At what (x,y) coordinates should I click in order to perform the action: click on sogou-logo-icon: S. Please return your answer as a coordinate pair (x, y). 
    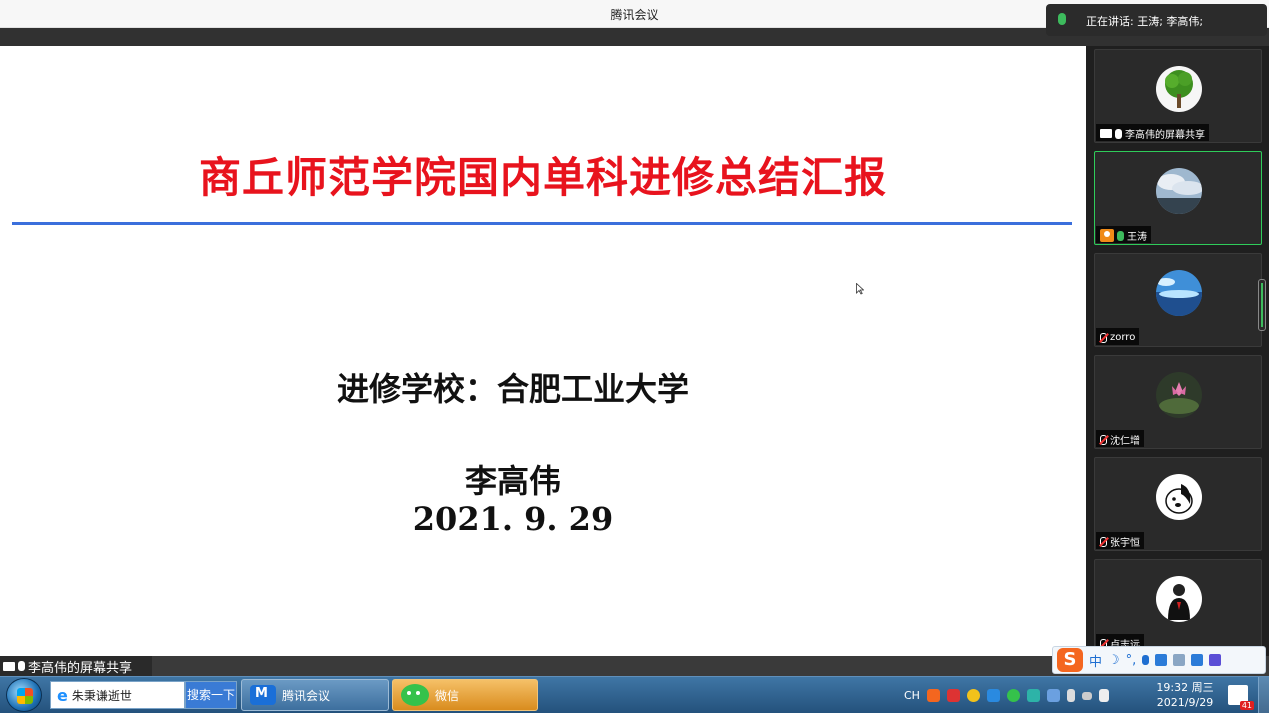
    Looking at the image, I should click on (1070, 660).